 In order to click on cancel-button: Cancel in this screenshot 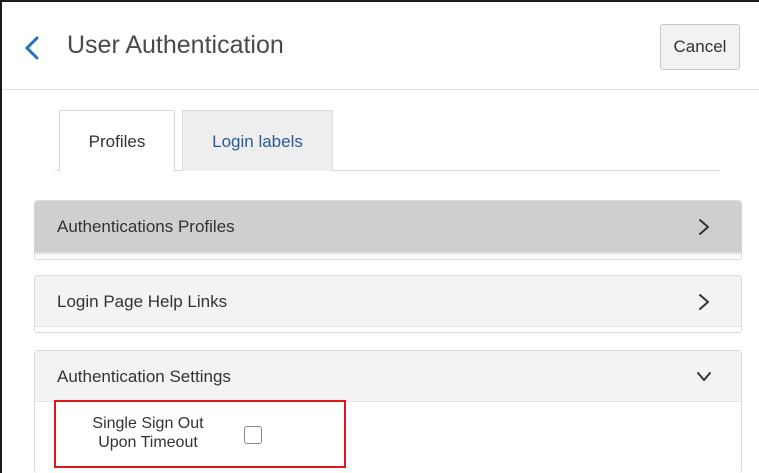, I will do `click(700, 47)`.